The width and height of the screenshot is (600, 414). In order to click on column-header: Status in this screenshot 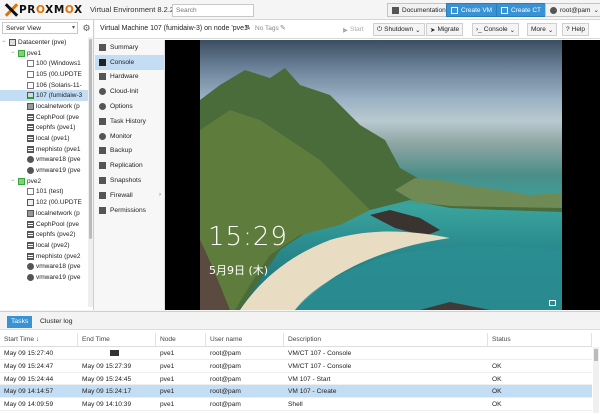, I will do `click(540, 339)`.